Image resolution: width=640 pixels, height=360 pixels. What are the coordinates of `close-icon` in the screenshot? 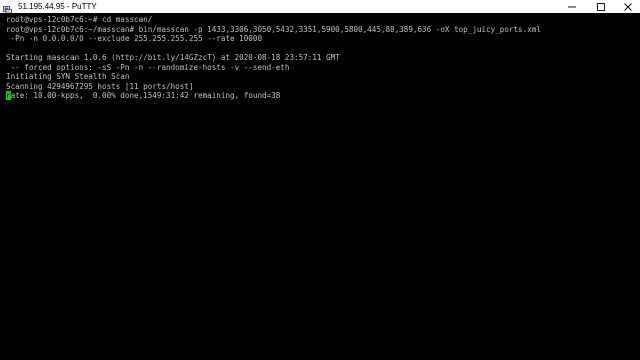 It's located at (628, 6).